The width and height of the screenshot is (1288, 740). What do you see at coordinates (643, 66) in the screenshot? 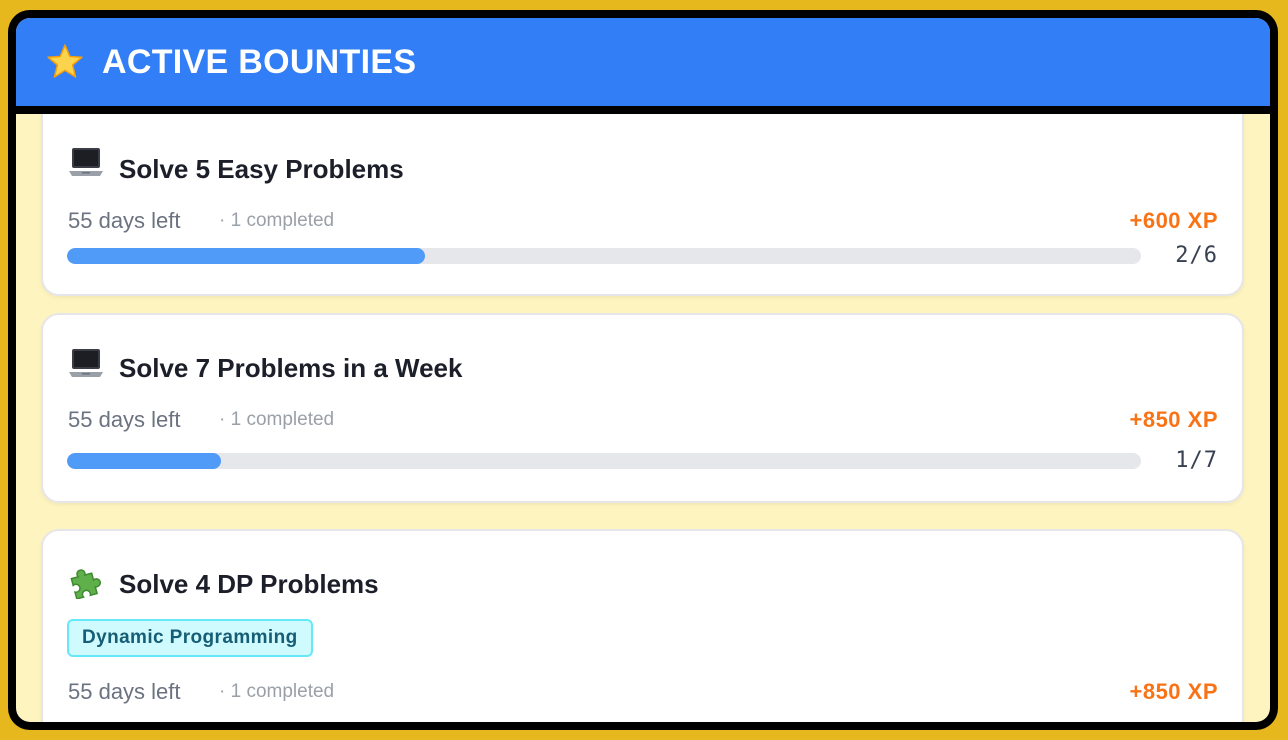
I see `panel-header: ACTIVE BOUNTIES` at bounding box center [643, 66].